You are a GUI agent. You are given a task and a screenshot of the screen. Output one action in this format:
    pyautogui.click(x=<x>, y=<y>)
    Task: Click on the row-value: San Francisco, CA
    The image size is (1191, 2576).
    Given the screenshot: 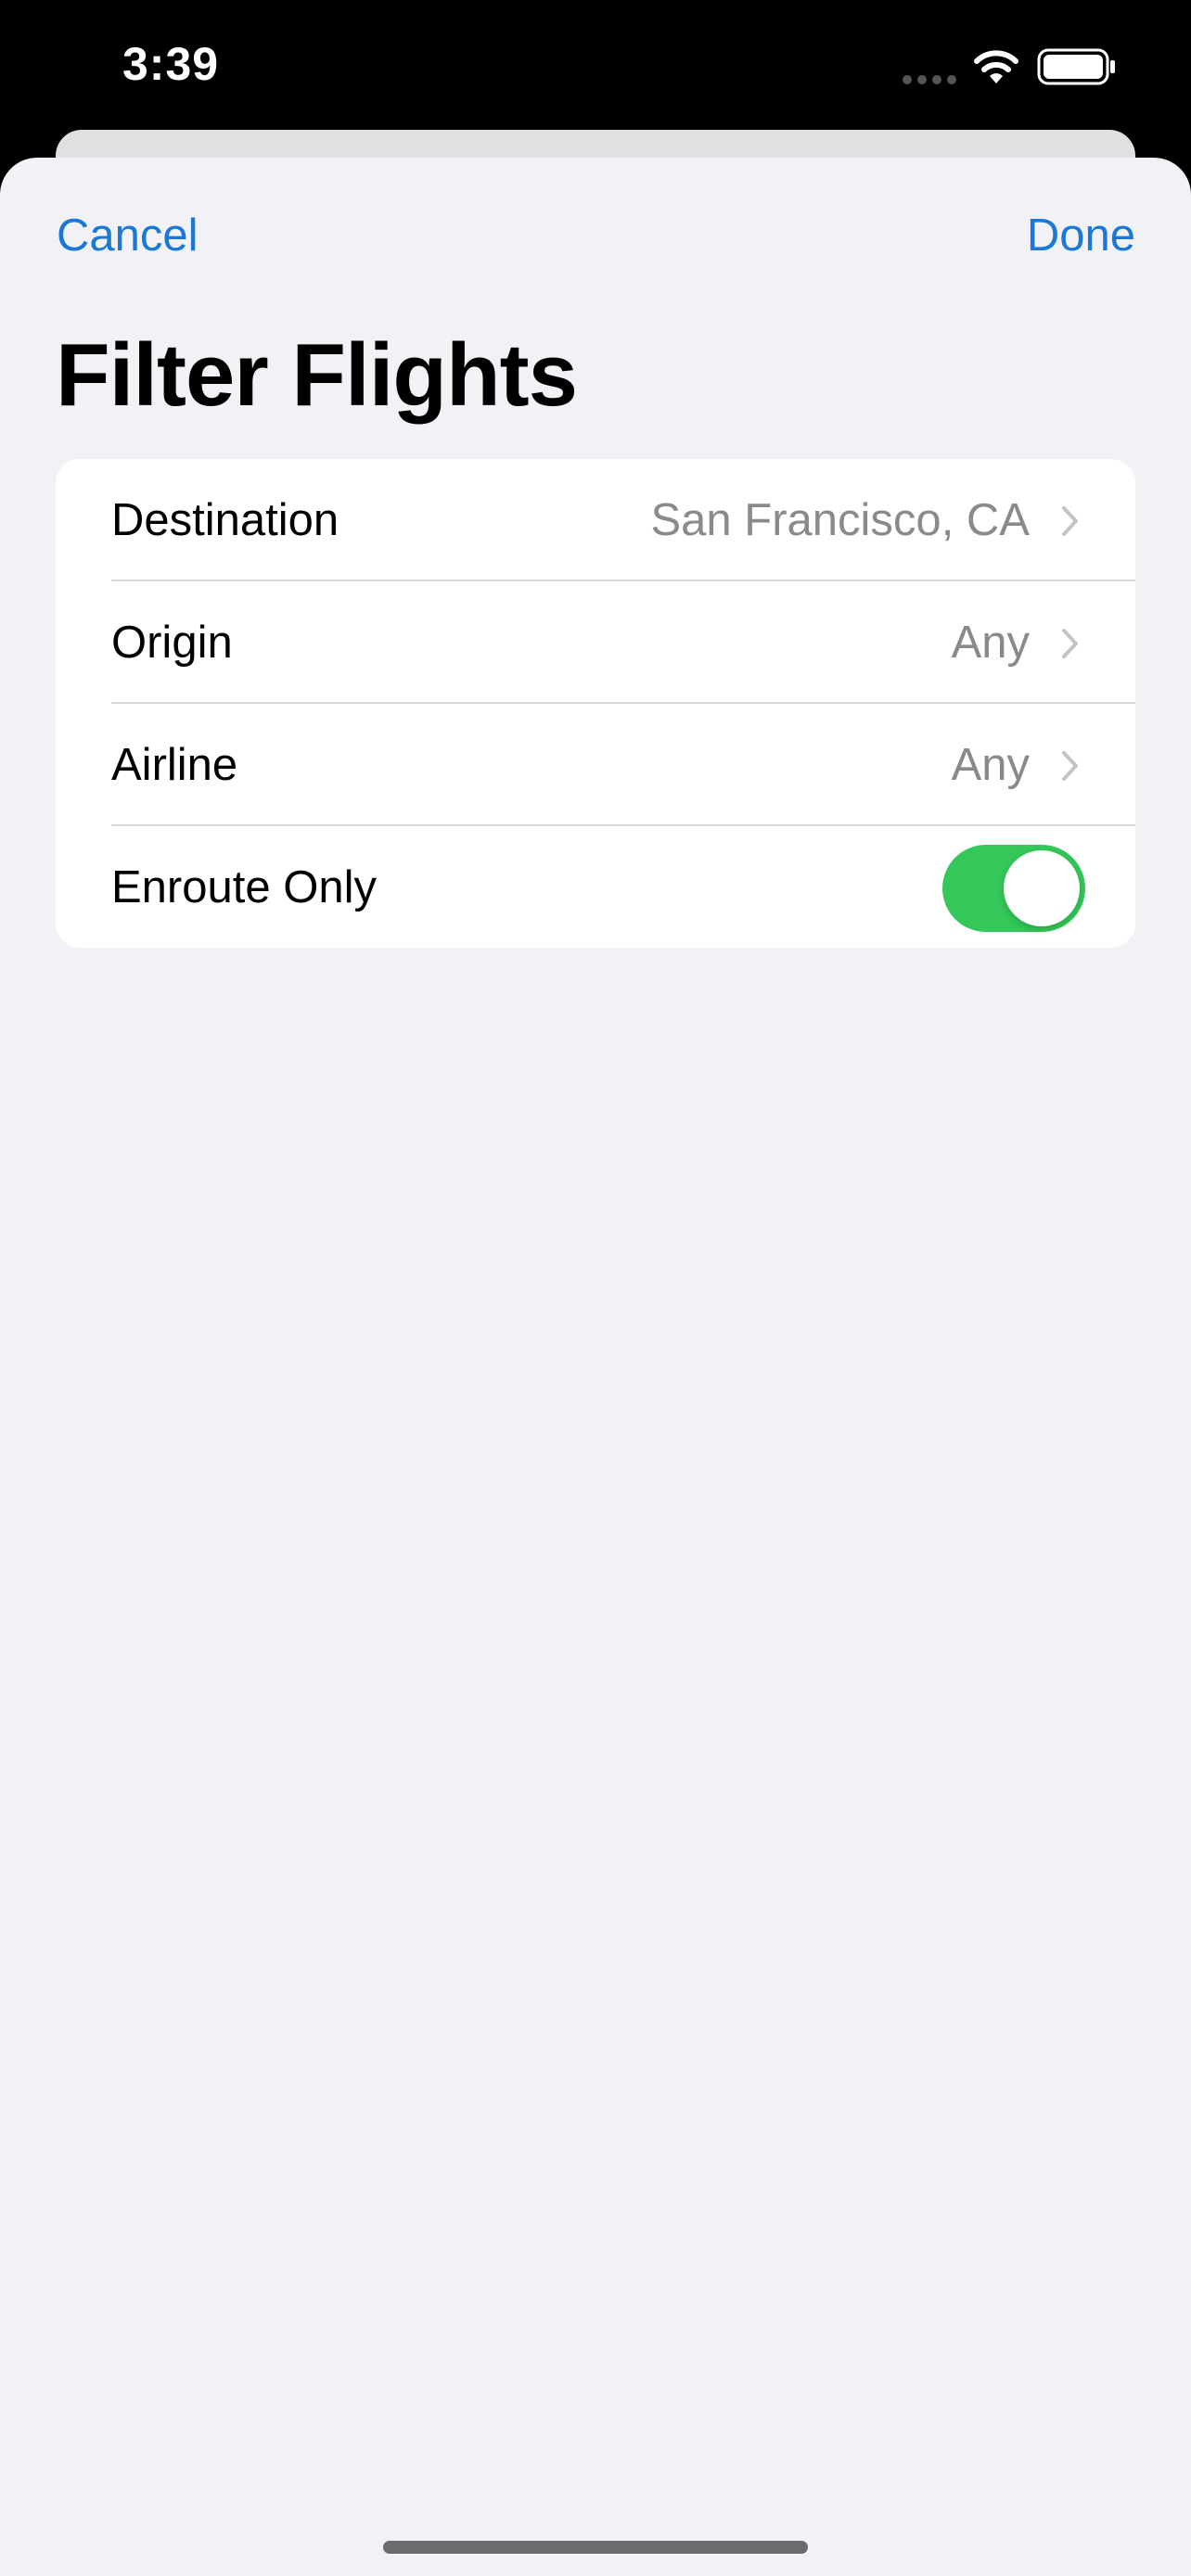 What is the action you would take?
    pyautogui.click(x=840, y=520)
    